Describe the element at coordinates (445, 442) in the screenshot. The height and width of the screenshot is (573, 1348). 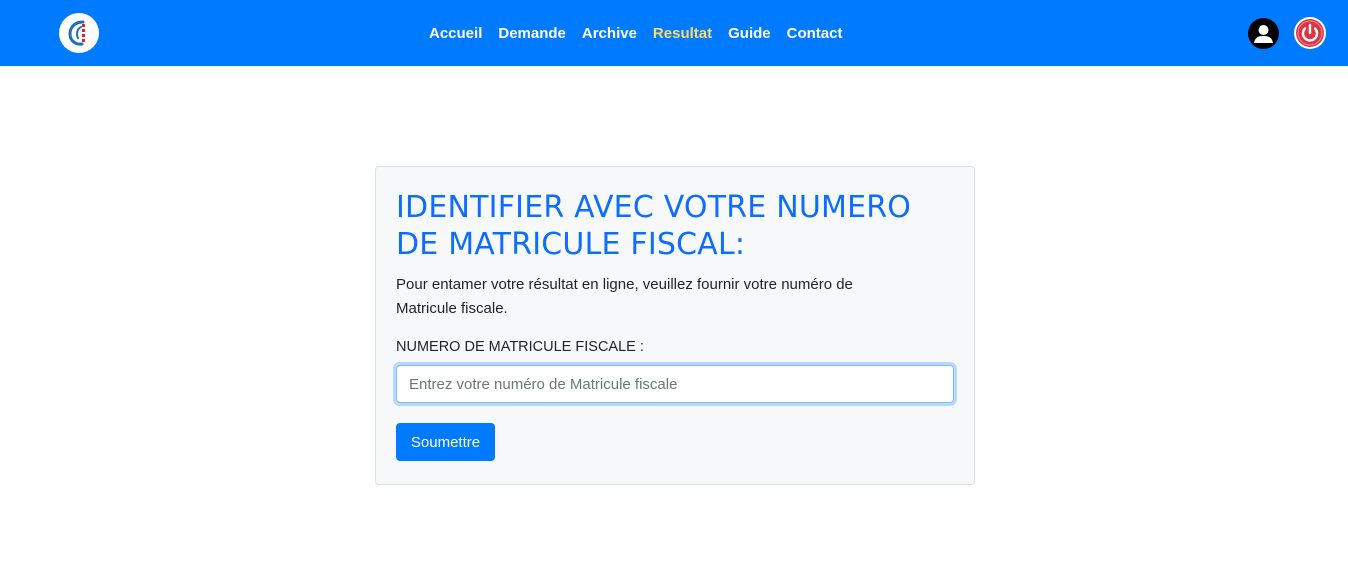
I see `submit-button: Soumettre` at that location.